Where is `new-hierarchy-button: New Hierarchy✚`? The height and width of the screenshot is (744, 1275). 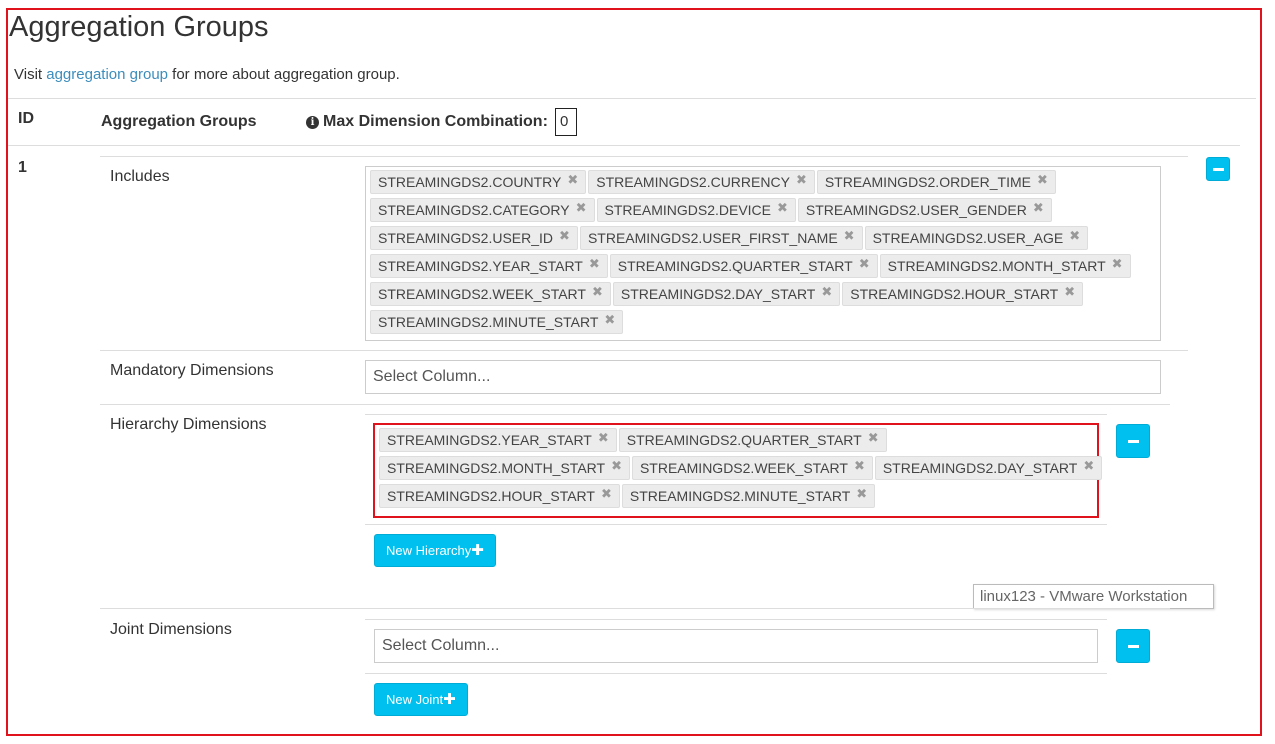
new-hierarchy-button: New Hierarchy✚ is located at coordinates (435, 550).